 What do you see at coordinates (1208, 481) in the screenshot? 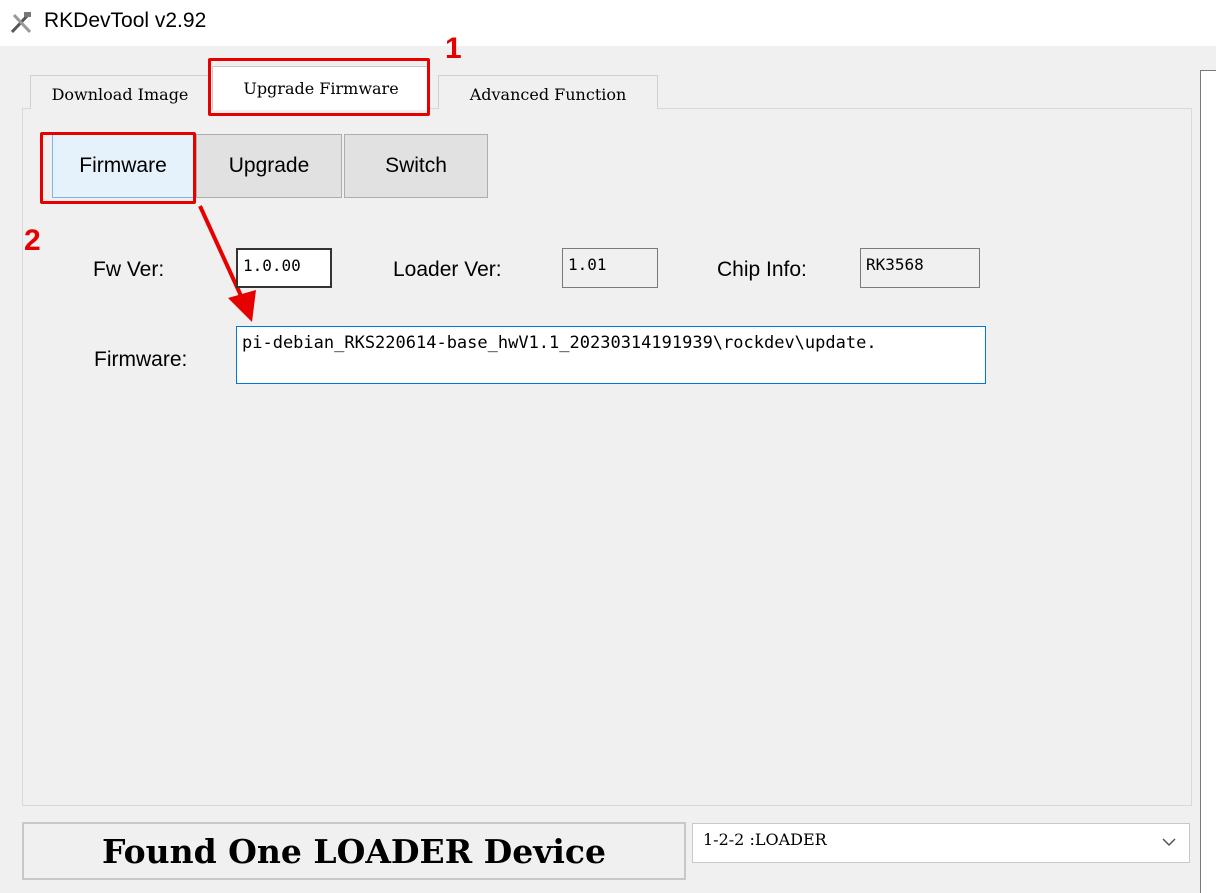
I see `device-list-panel` at bounding box center [1208, 481].